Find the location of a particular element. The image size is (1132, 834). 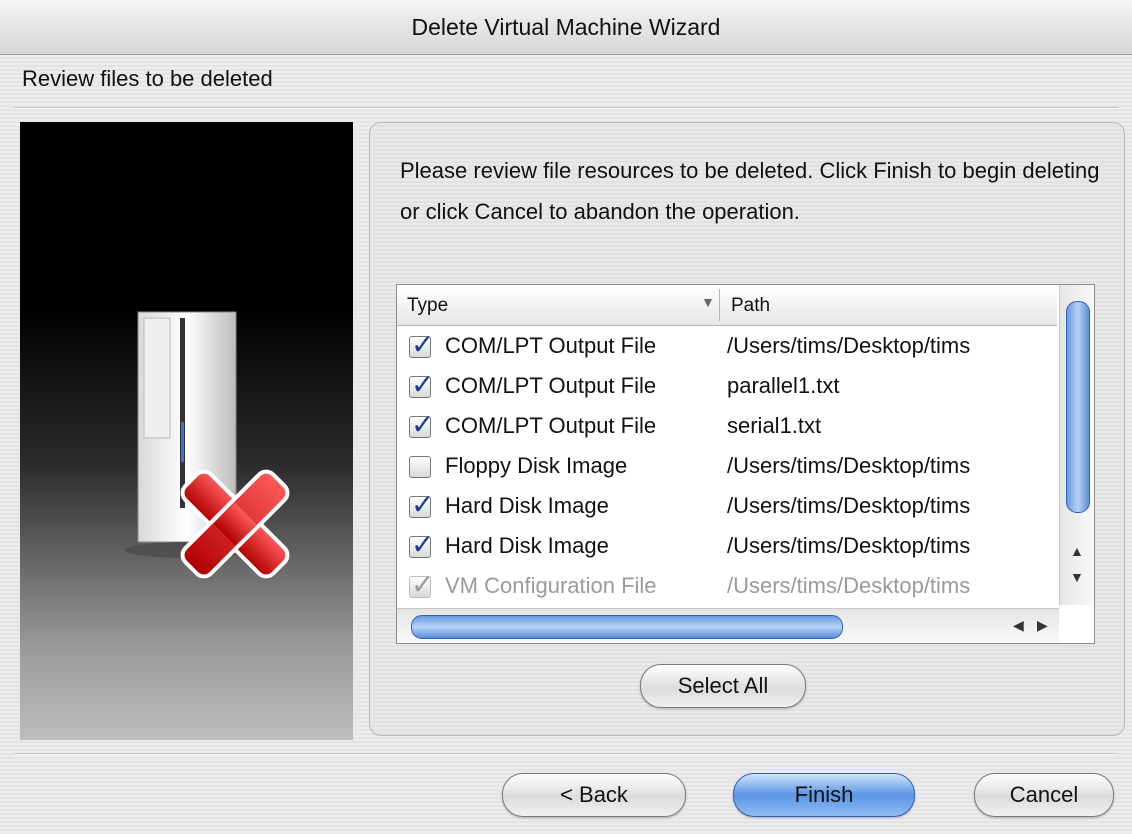

horizontal-scroll-thumb is located at coordinates (627, 627).